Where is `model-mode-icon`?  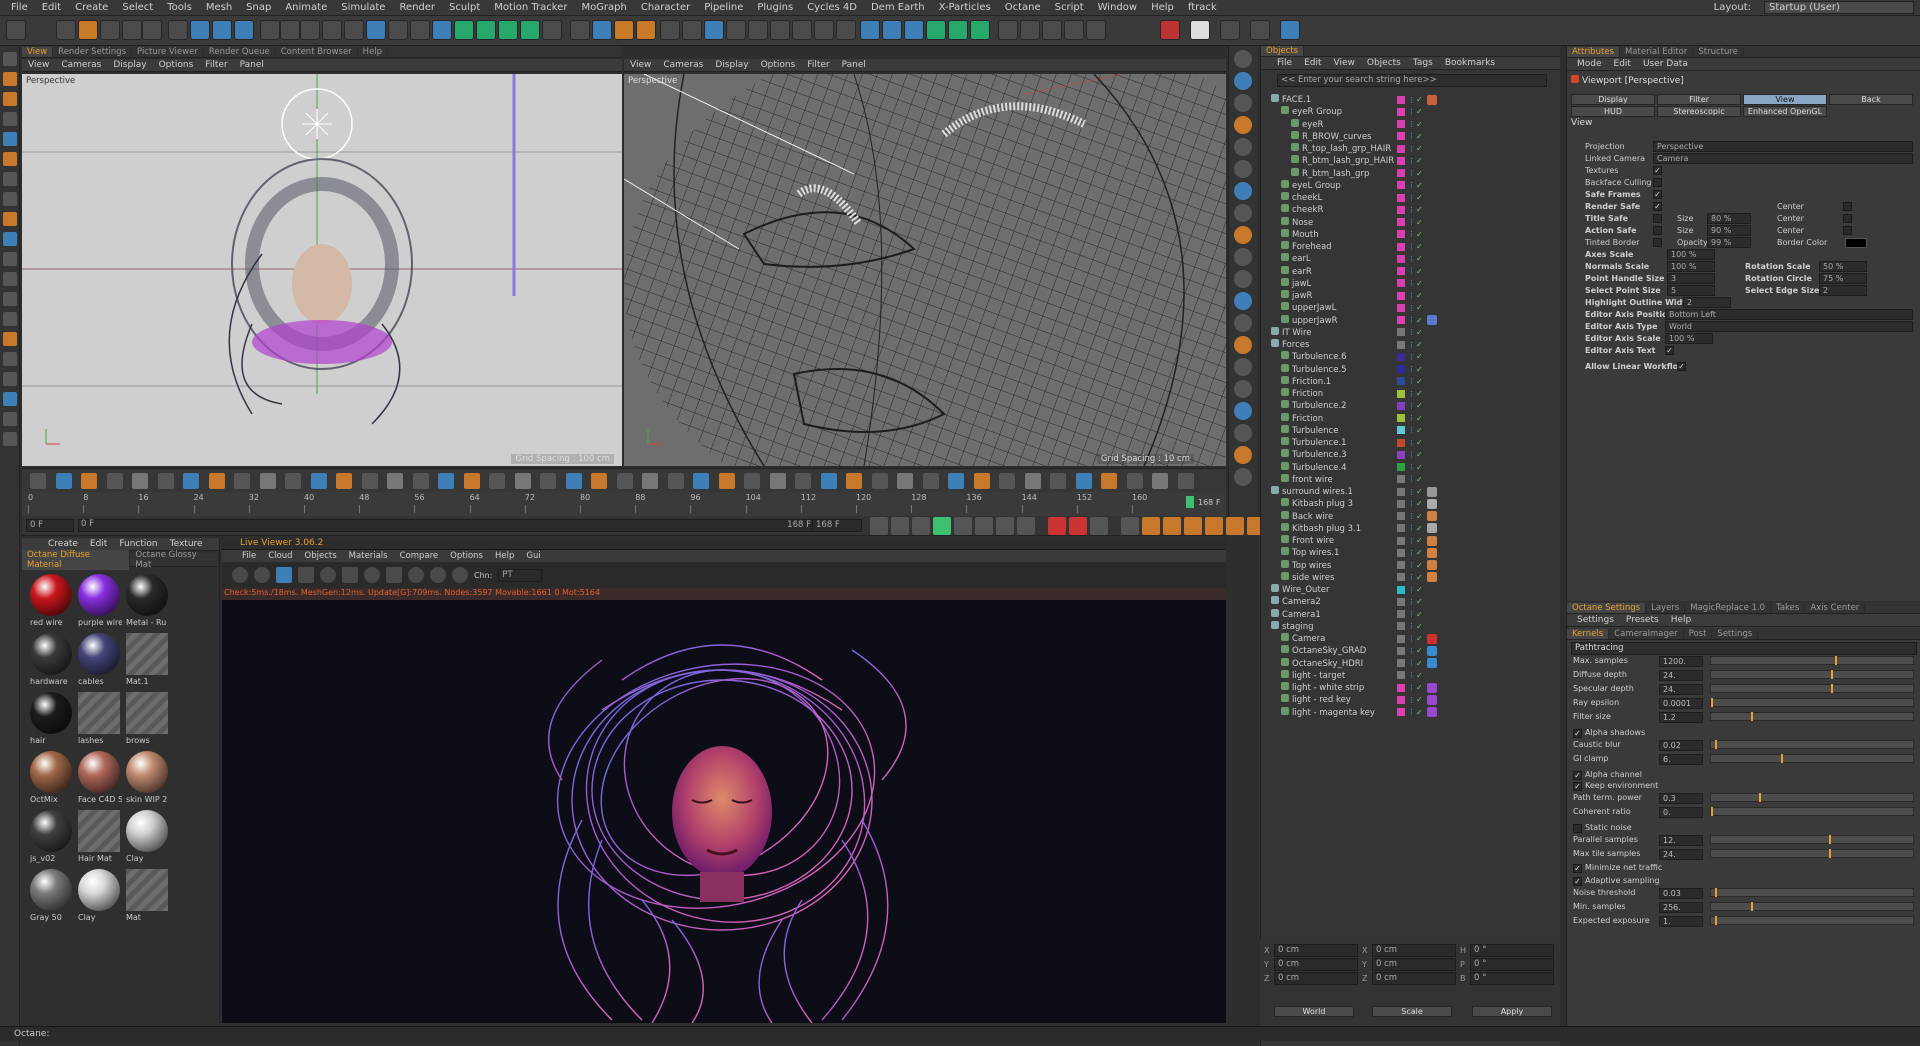
model-mode-icon is located at coordinates (552, 30).